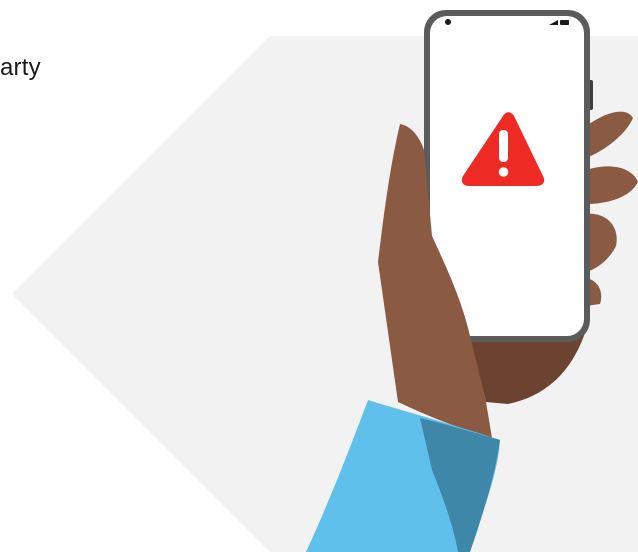 The width and height of the screenshot is (638, 552). Describe the element at coordinates (564, 22) in the screenshot. I see `battery-icon` at that location.